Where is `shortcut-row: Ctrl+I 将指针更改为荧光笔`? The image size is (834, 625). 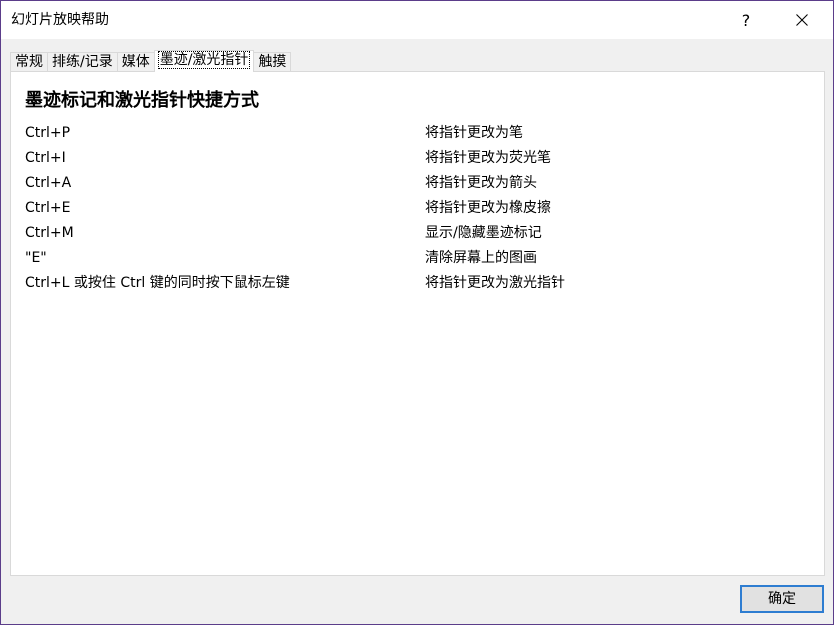 shortcut-row: Ctrl+I 将指针更改为荧光笔 is located at coordinates (417, 158).